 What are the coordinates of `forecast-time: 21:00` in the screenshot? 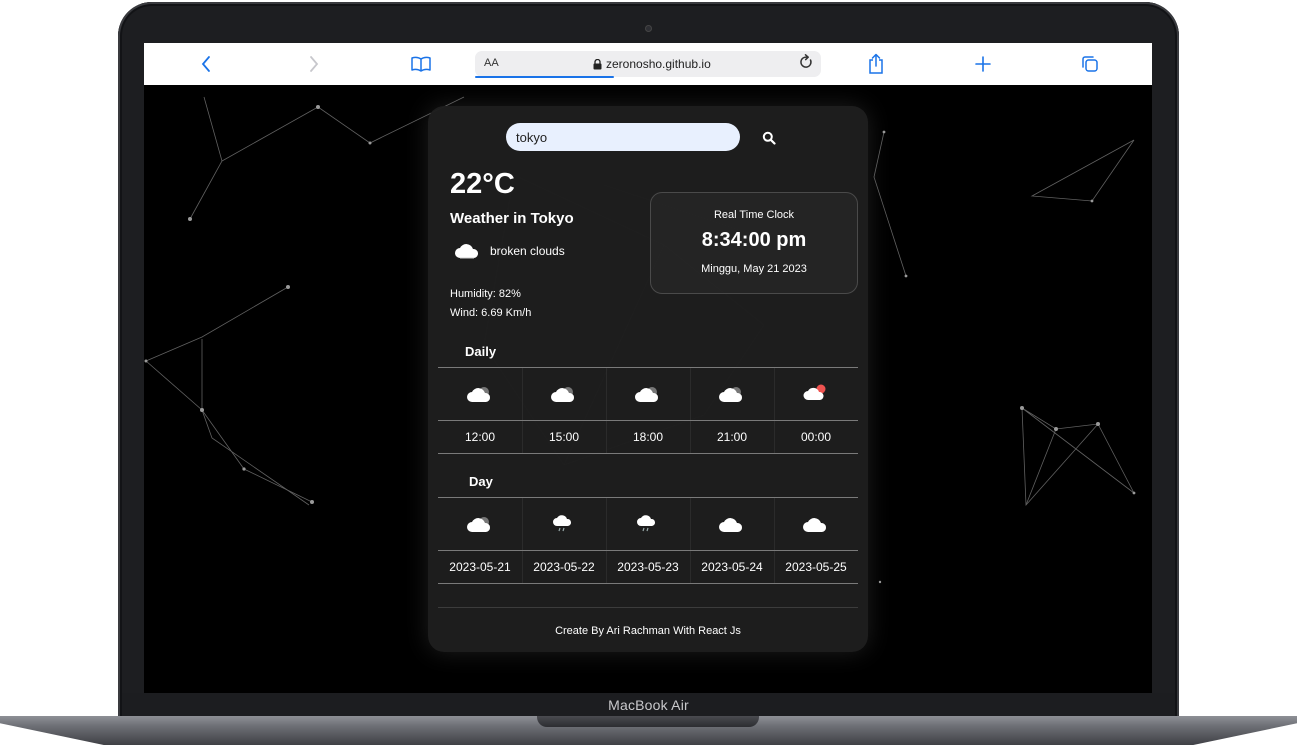 It's located at (732, 437).